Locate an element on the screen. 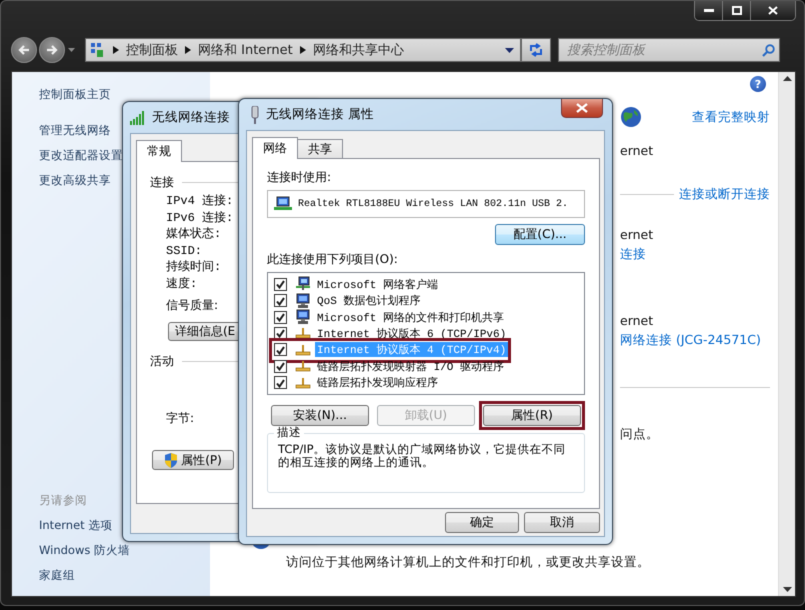 This screenshot has height=610, width=805. history-caret-icon is located at coordinates (71, 50).